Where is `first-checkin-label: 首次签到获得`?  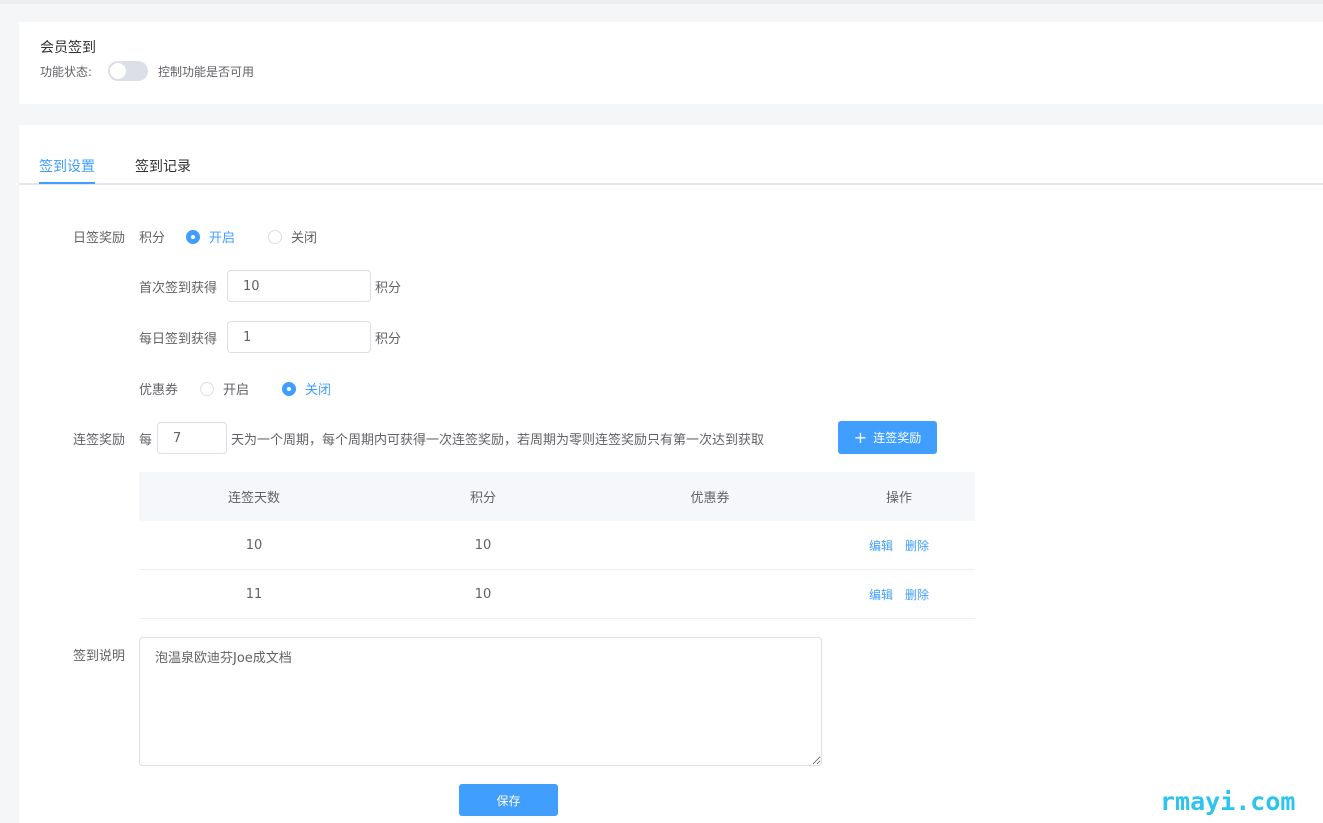
first-checkin-label: 首次签到获得 is located at coordinates (178, 288).